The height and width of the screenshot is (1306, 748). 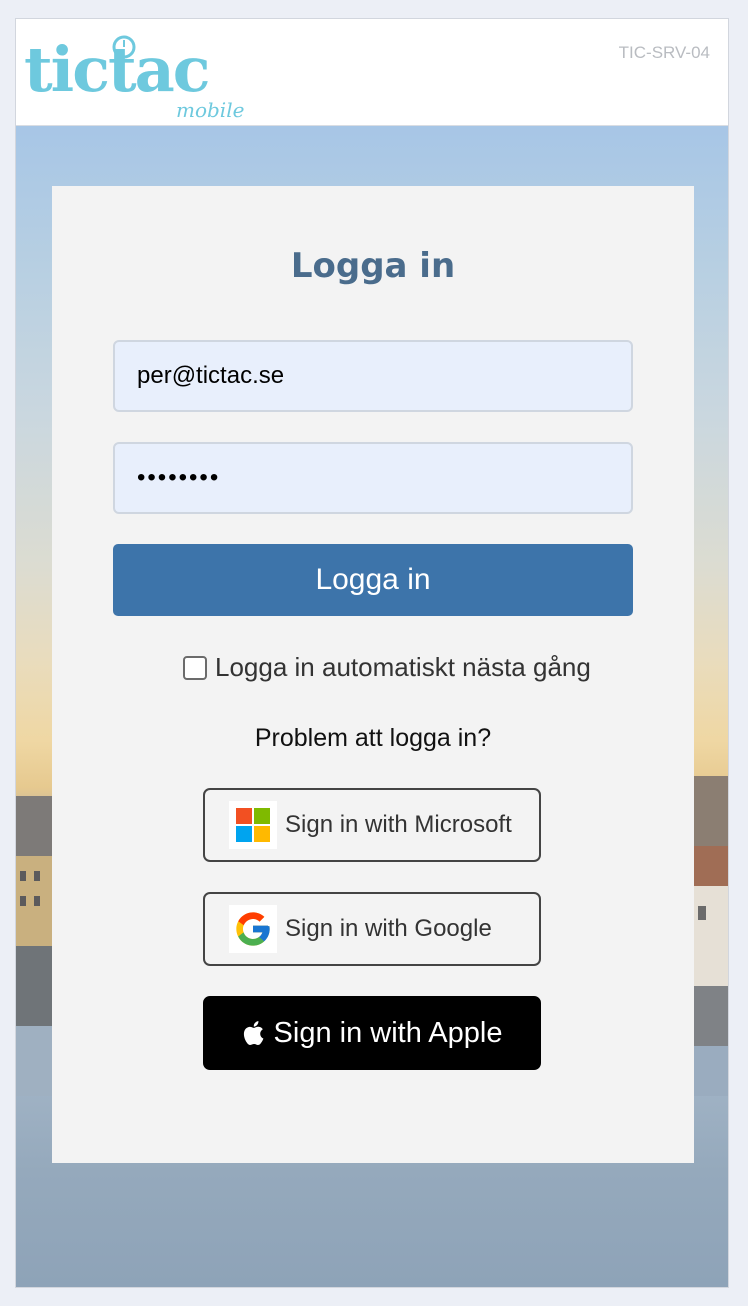 I want to click on password-field, so click(x=373, y=478).